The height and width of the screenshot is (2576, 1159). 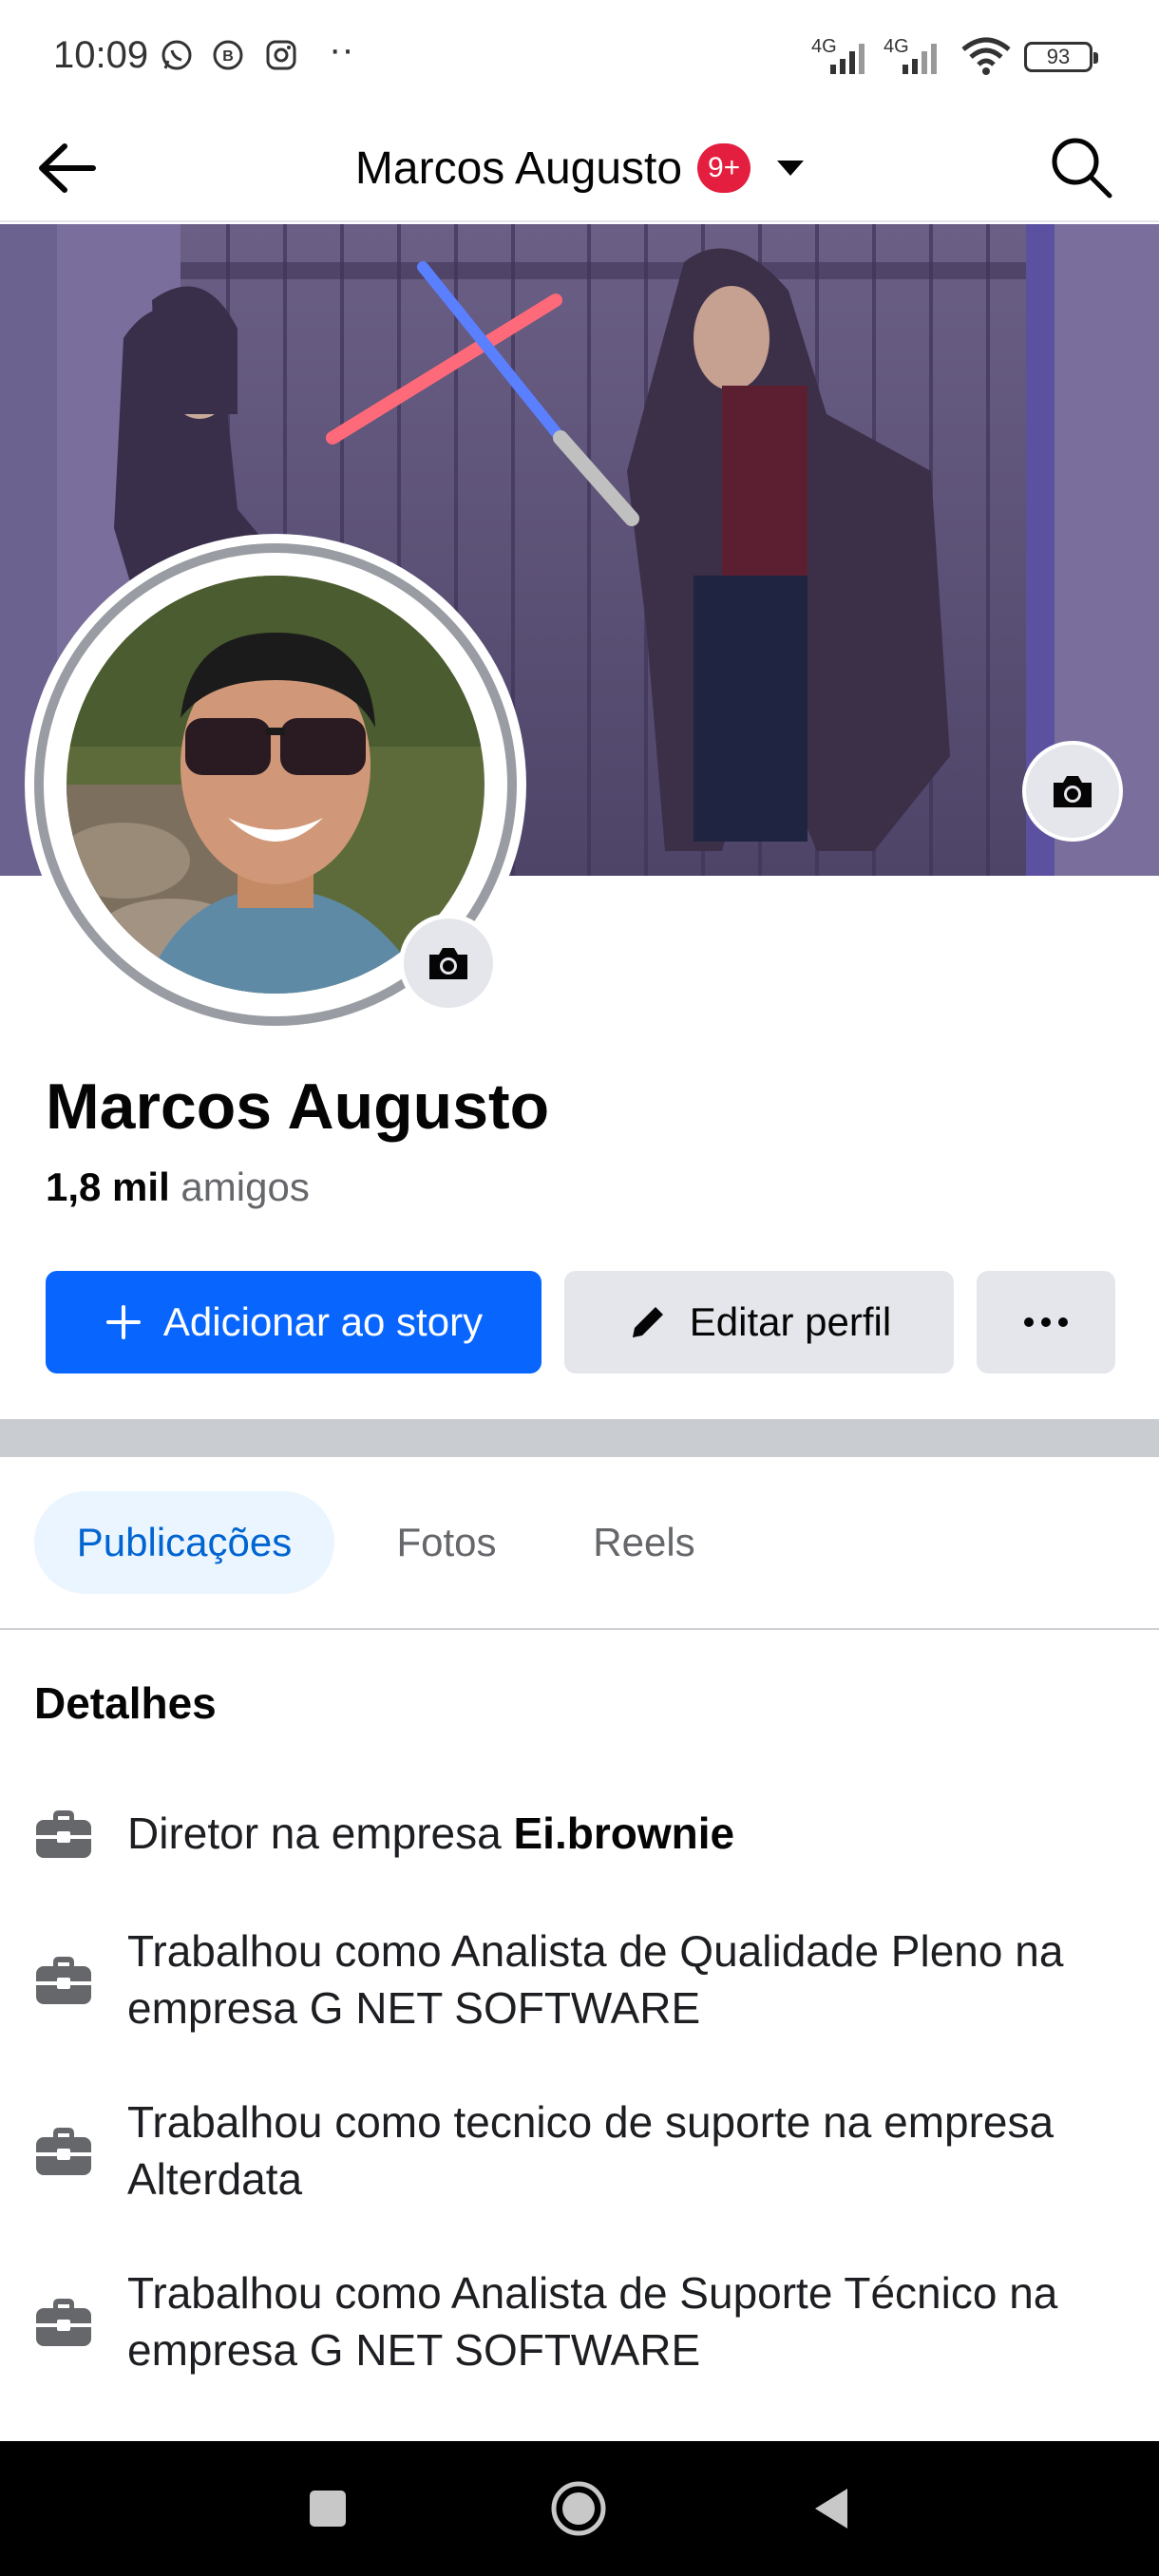 I want to click on profile-switcher: Marcos Augusto 9+, so click(x=579, y=168).